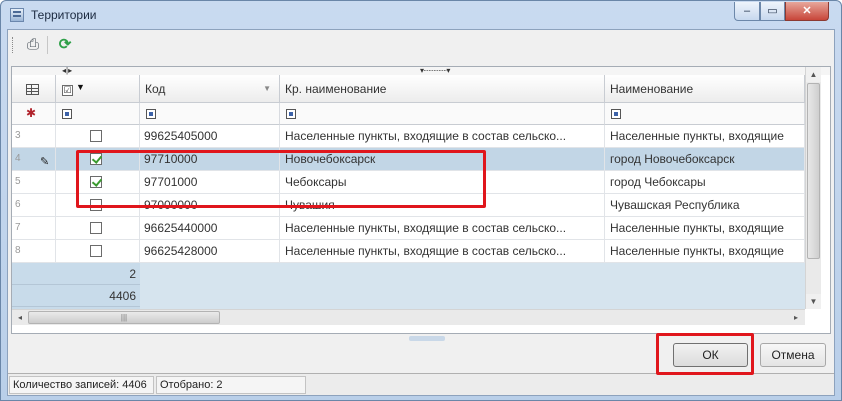 The width and height of the screenshot is (842, 401). What do you see at coordinates (34, 136) in the screenshot?
I see `row-number: 3` at bounding box center [34, 136].